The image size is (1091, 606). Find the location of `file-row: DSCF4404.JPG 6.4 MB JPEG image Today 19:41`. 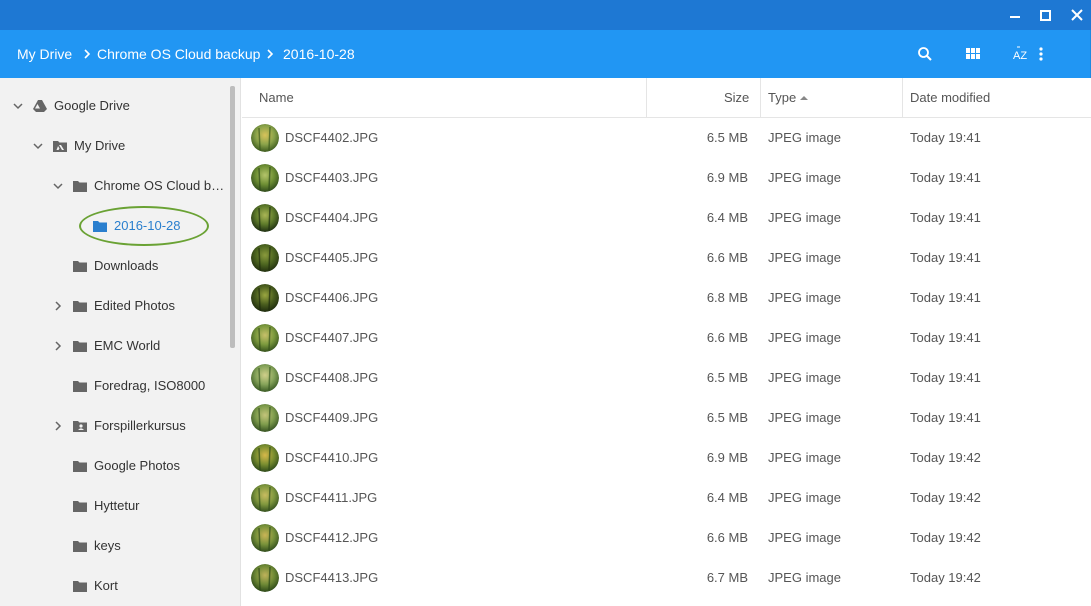

file-row: DSCF4404.JPG 6.4 MB JPEG image Today 19:41 is located at coordinates (666, 218).